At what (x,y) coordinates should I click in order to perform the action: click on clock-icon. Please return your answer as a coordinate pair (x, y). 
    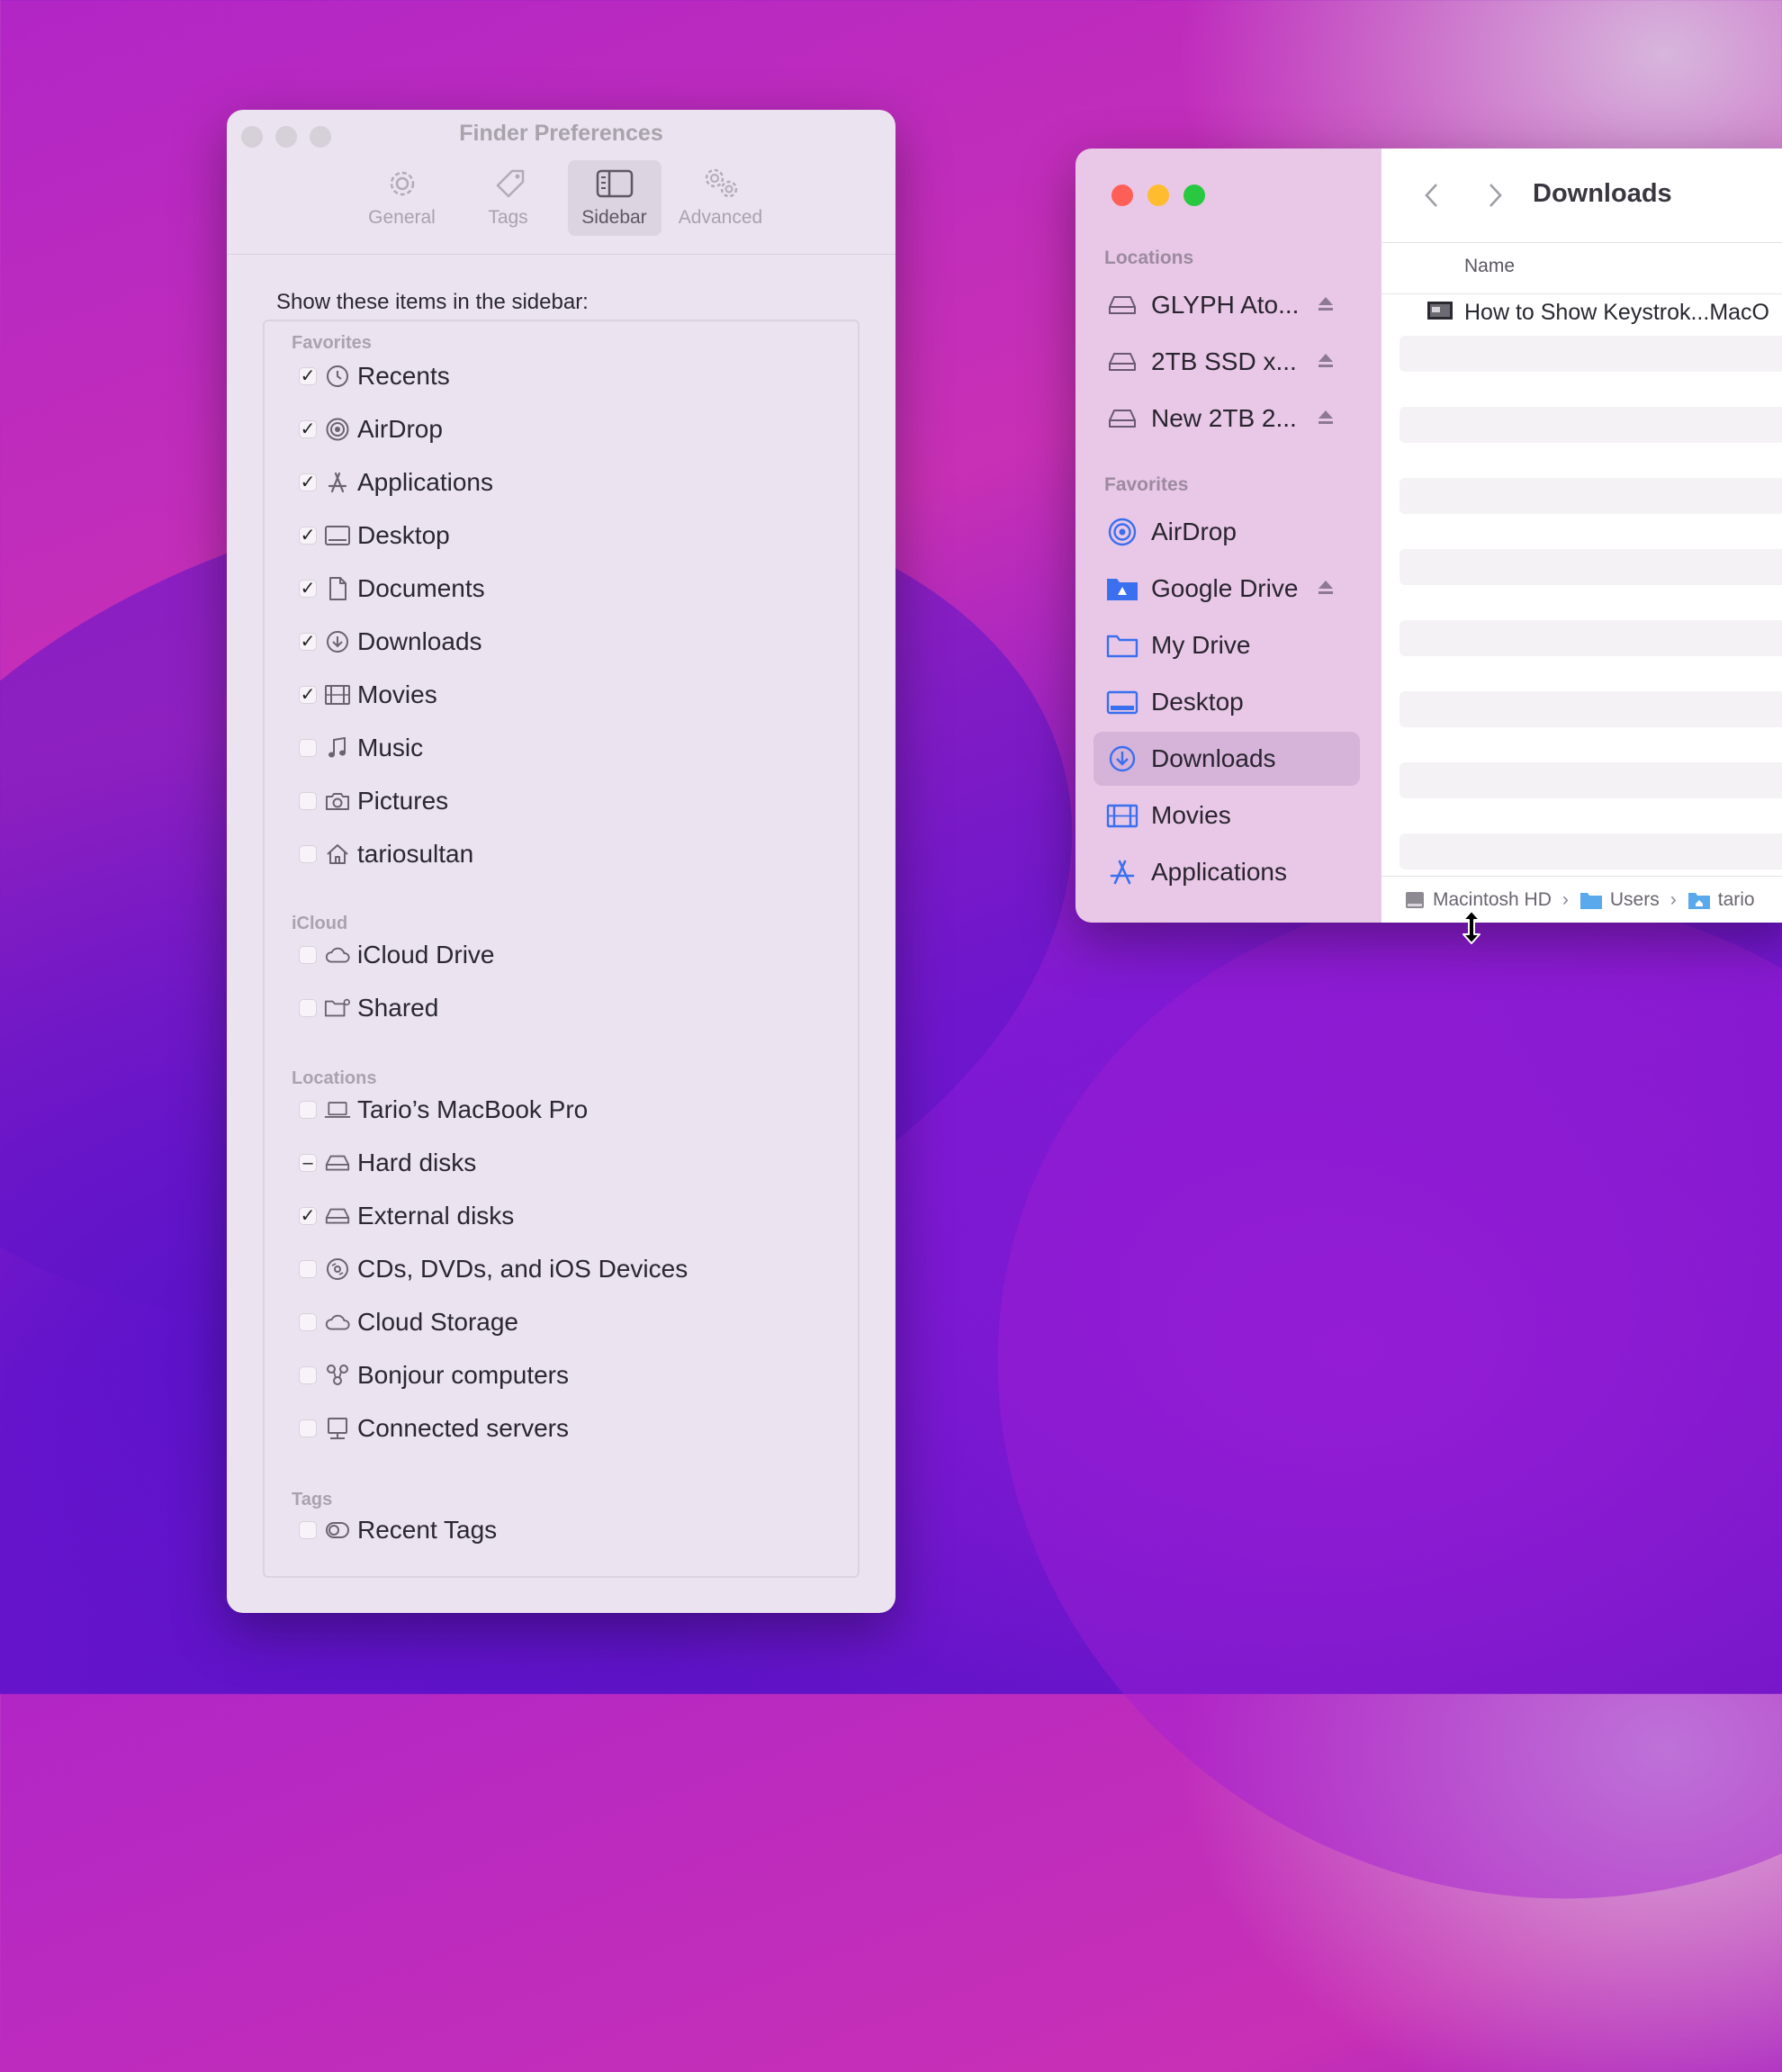
    Looking at the image, I should click on (337, 376).